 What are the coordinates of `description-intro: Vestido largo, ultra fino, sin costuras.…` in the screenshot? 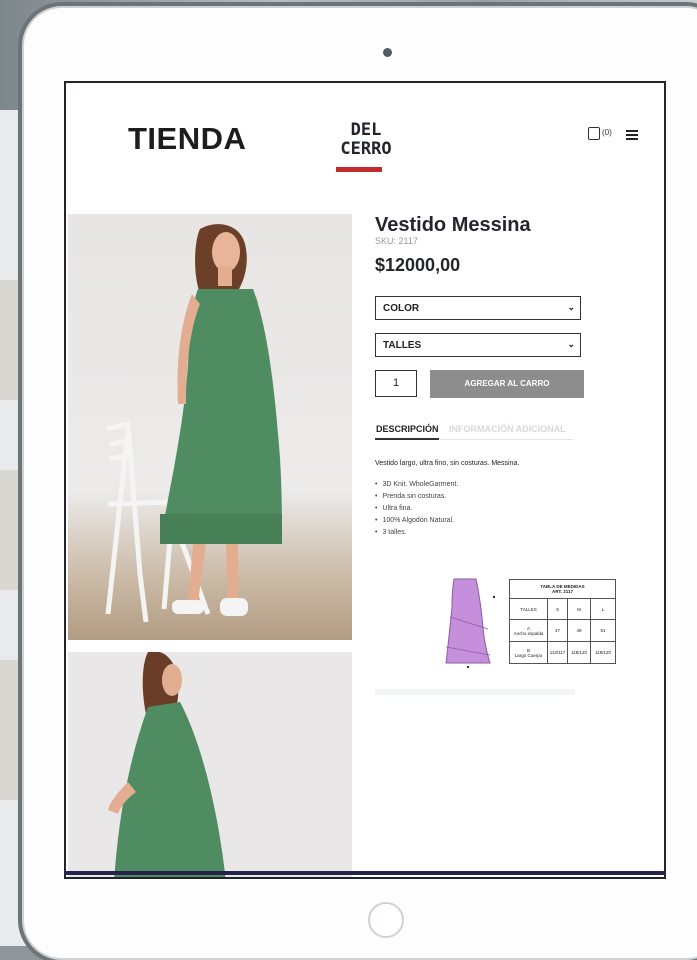 It's located at (447, 463).